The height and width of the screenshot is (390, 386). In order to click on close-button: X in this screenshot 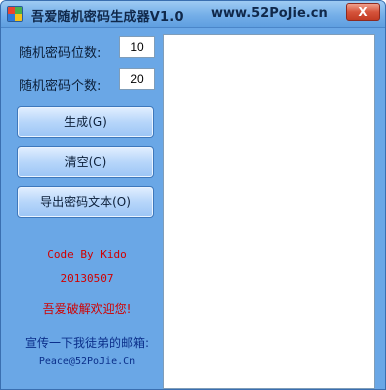, I will do `click(363, 12)`.